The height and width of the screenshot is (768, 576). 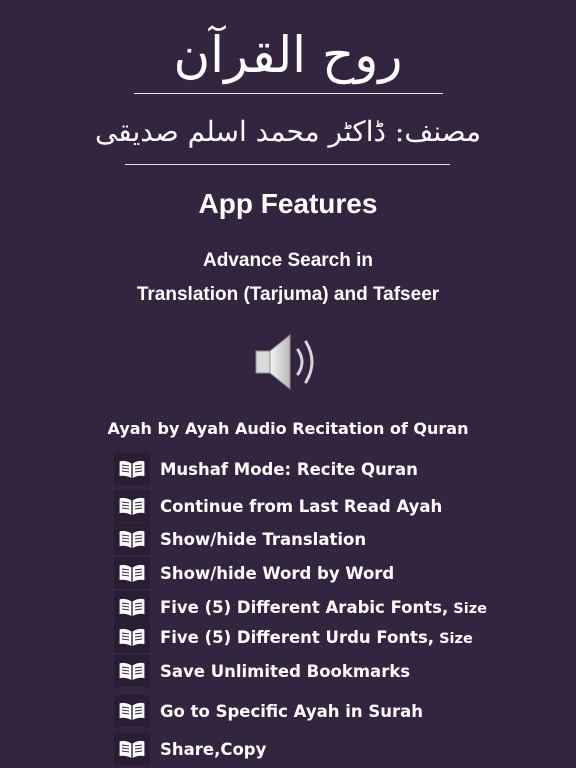 I want to click on features-heading: App Features, so click(x=288, y=203).